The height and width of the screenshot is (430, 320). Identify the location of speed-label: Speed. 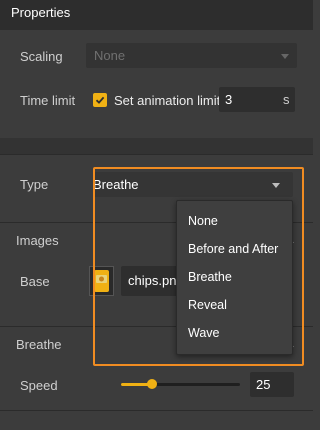
(39, 385).